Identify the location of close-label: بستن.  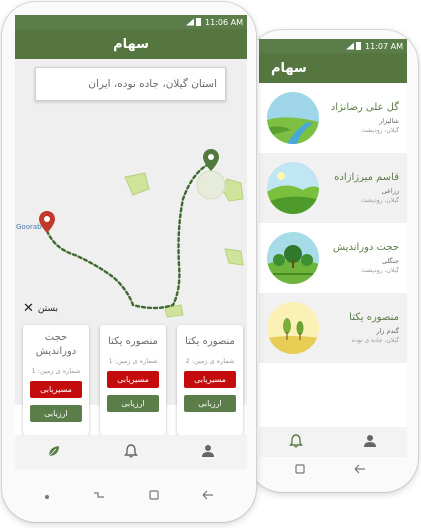
(48, 308).